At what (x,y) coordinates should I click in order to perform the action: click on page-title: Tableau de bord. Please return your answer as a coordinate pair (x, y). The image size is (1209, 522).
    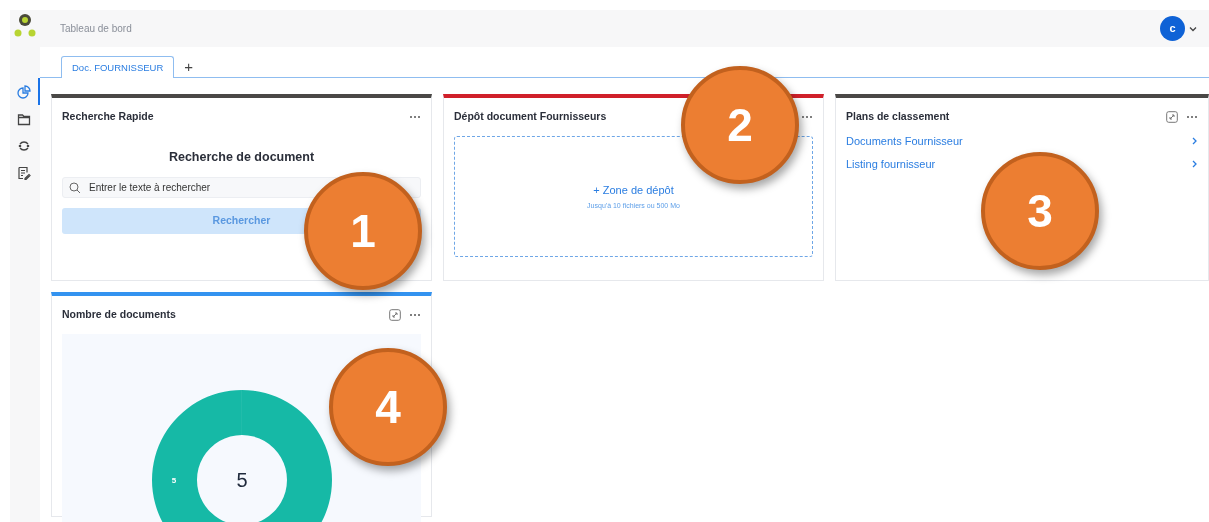
    Looking at the image, I should click on (96, 29).